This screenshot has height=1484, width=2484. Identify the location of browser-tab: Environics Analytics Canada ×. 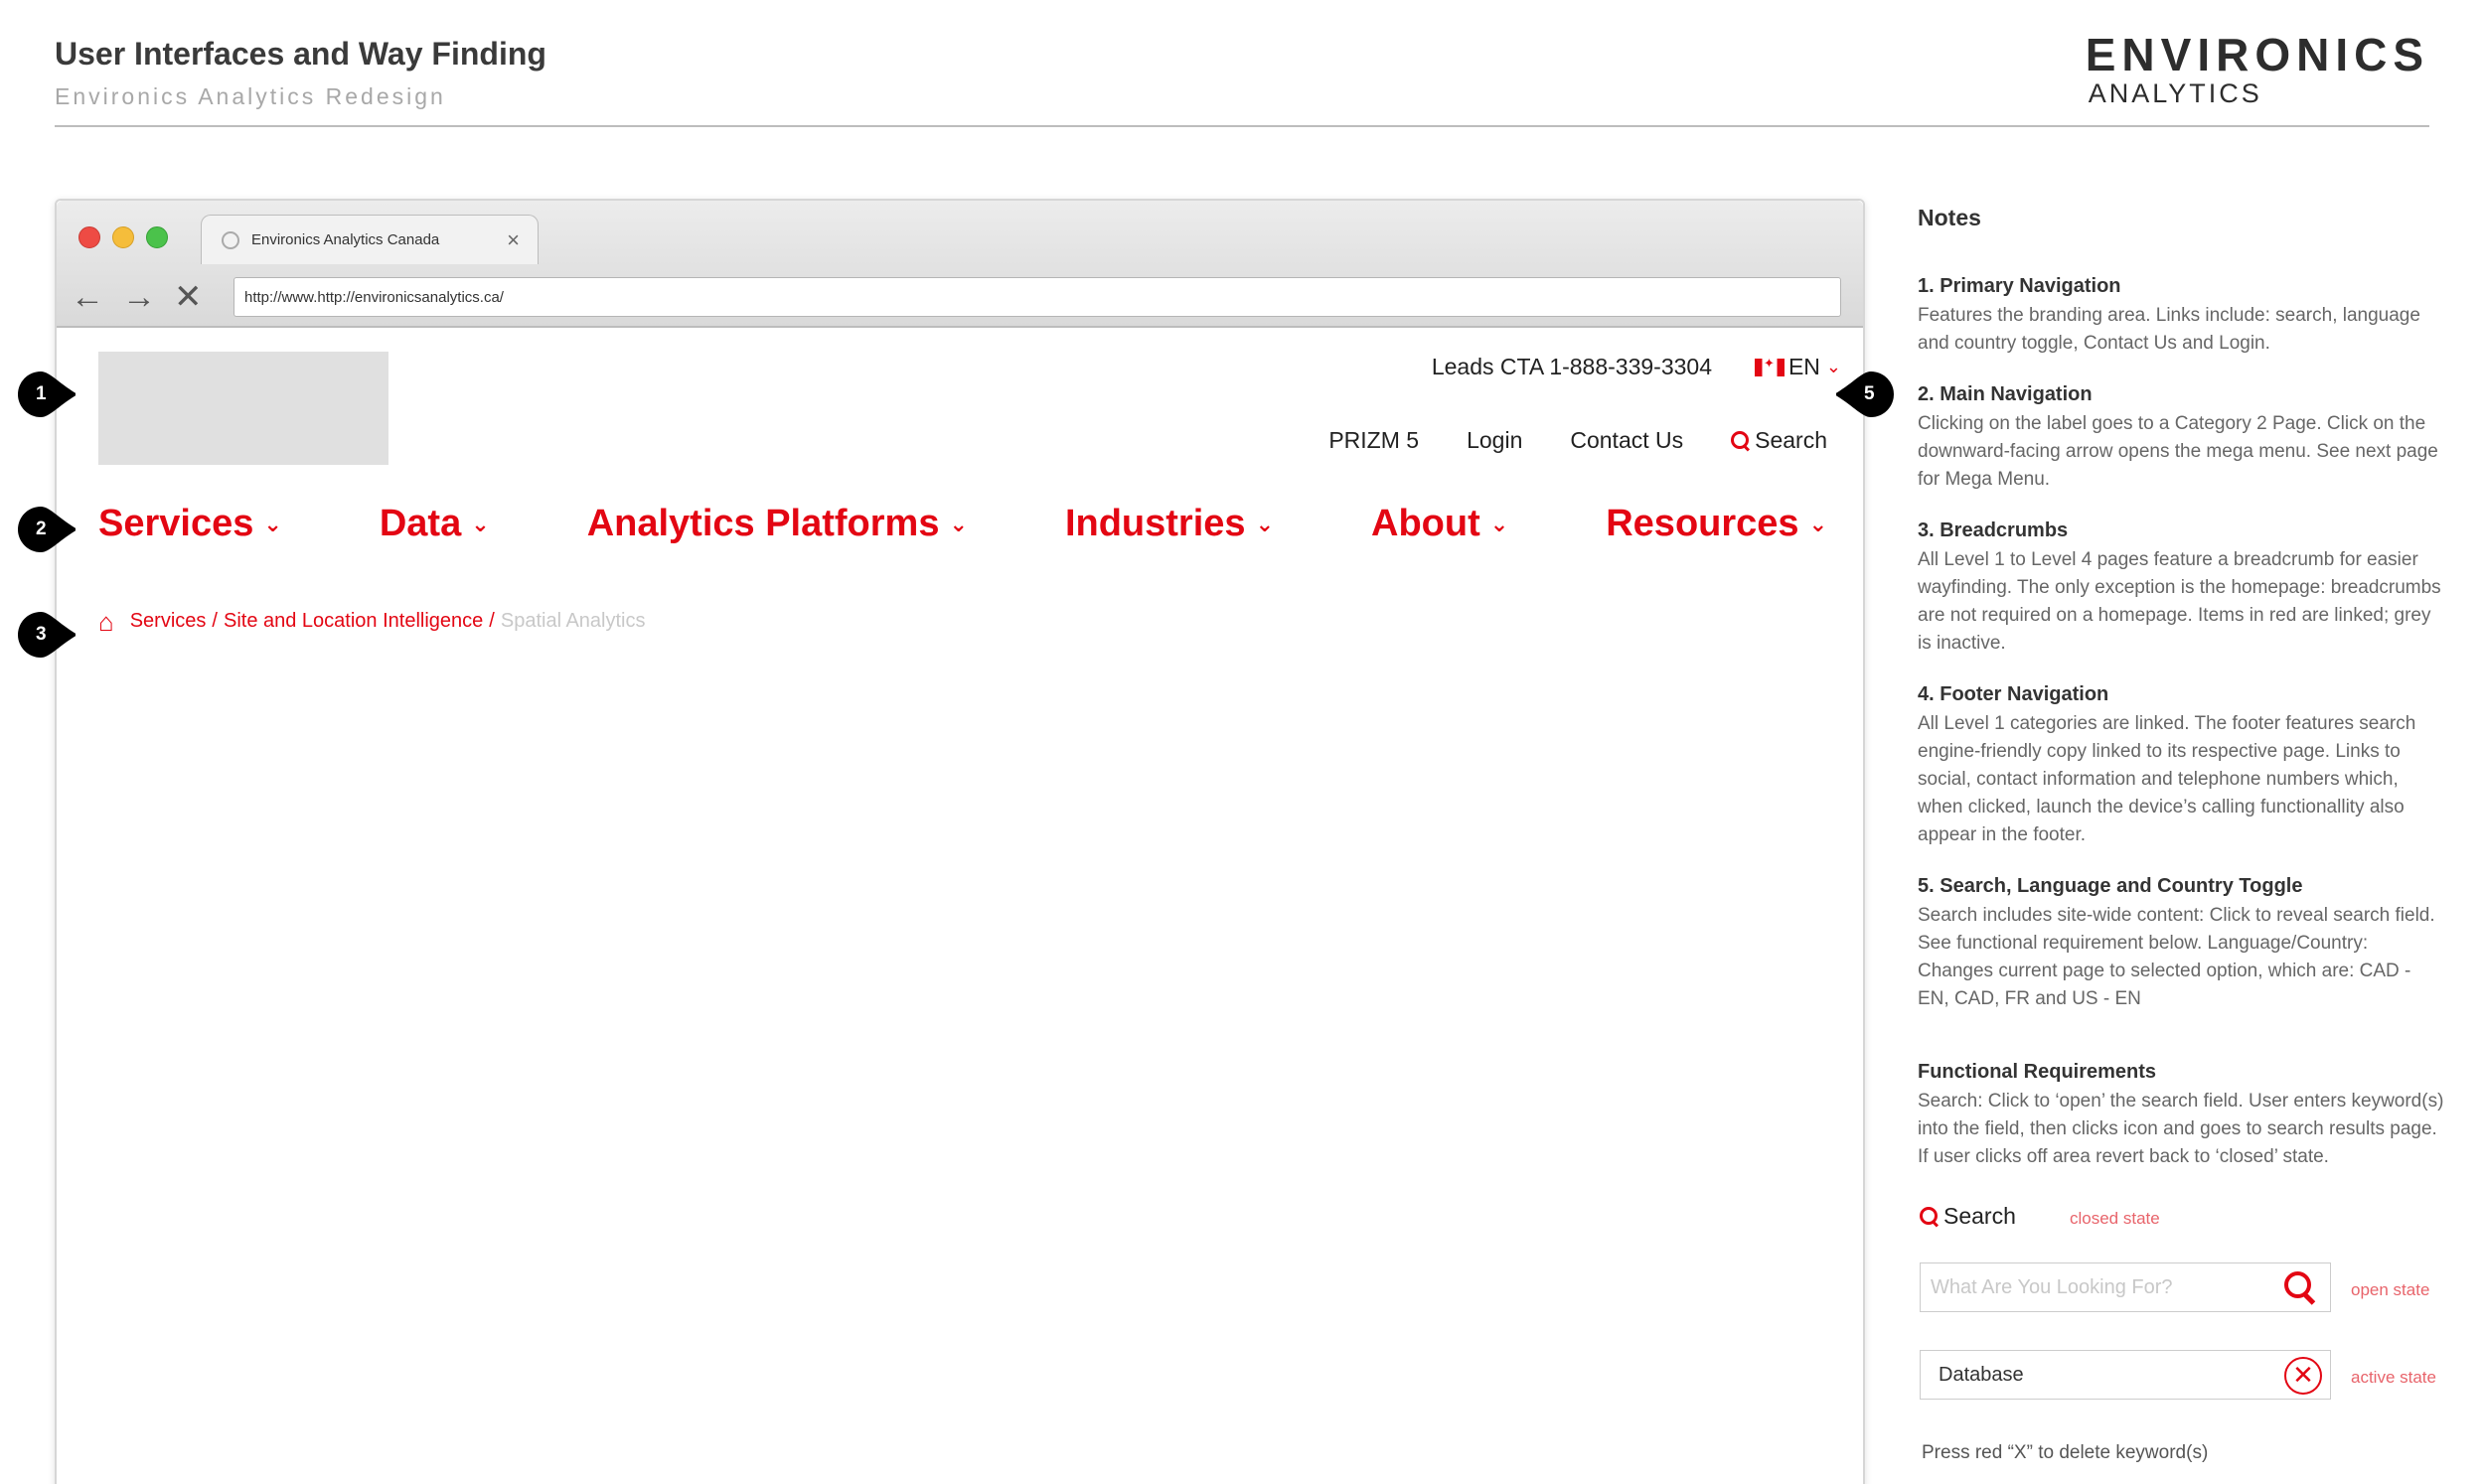
(370, 239).